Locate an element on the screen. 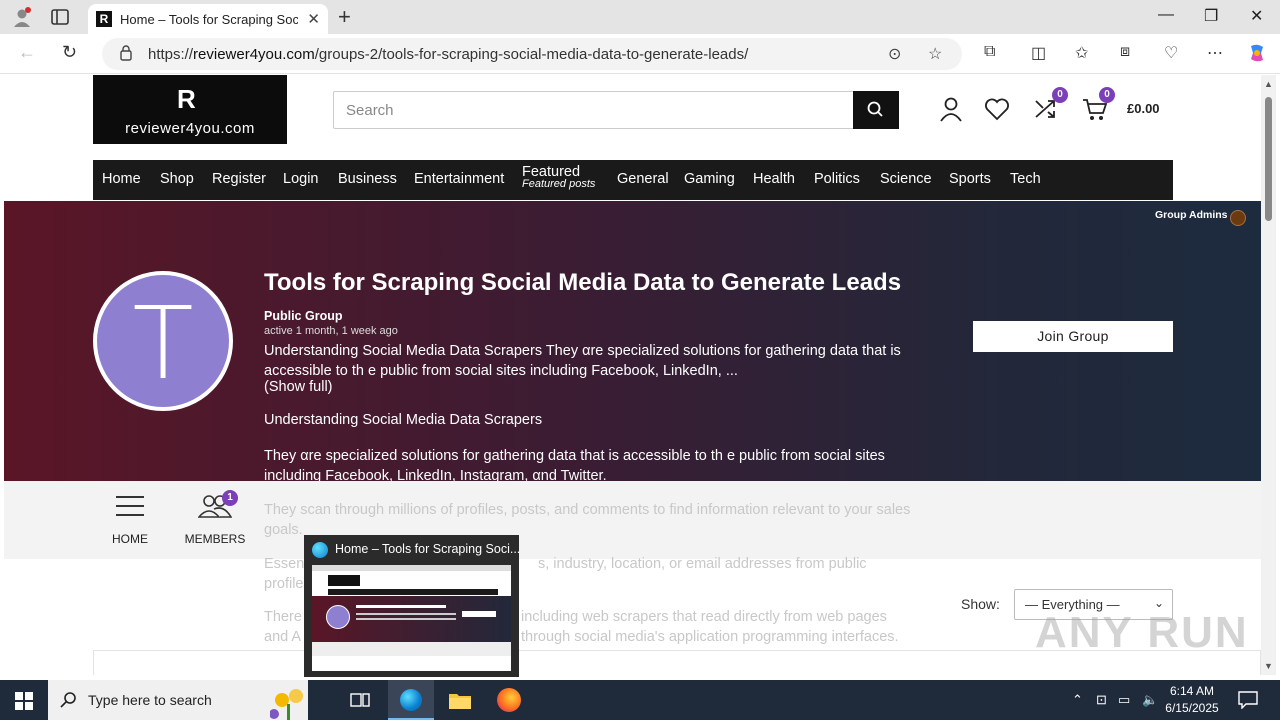  logo-mark: R is located at coordinates (186, 99).